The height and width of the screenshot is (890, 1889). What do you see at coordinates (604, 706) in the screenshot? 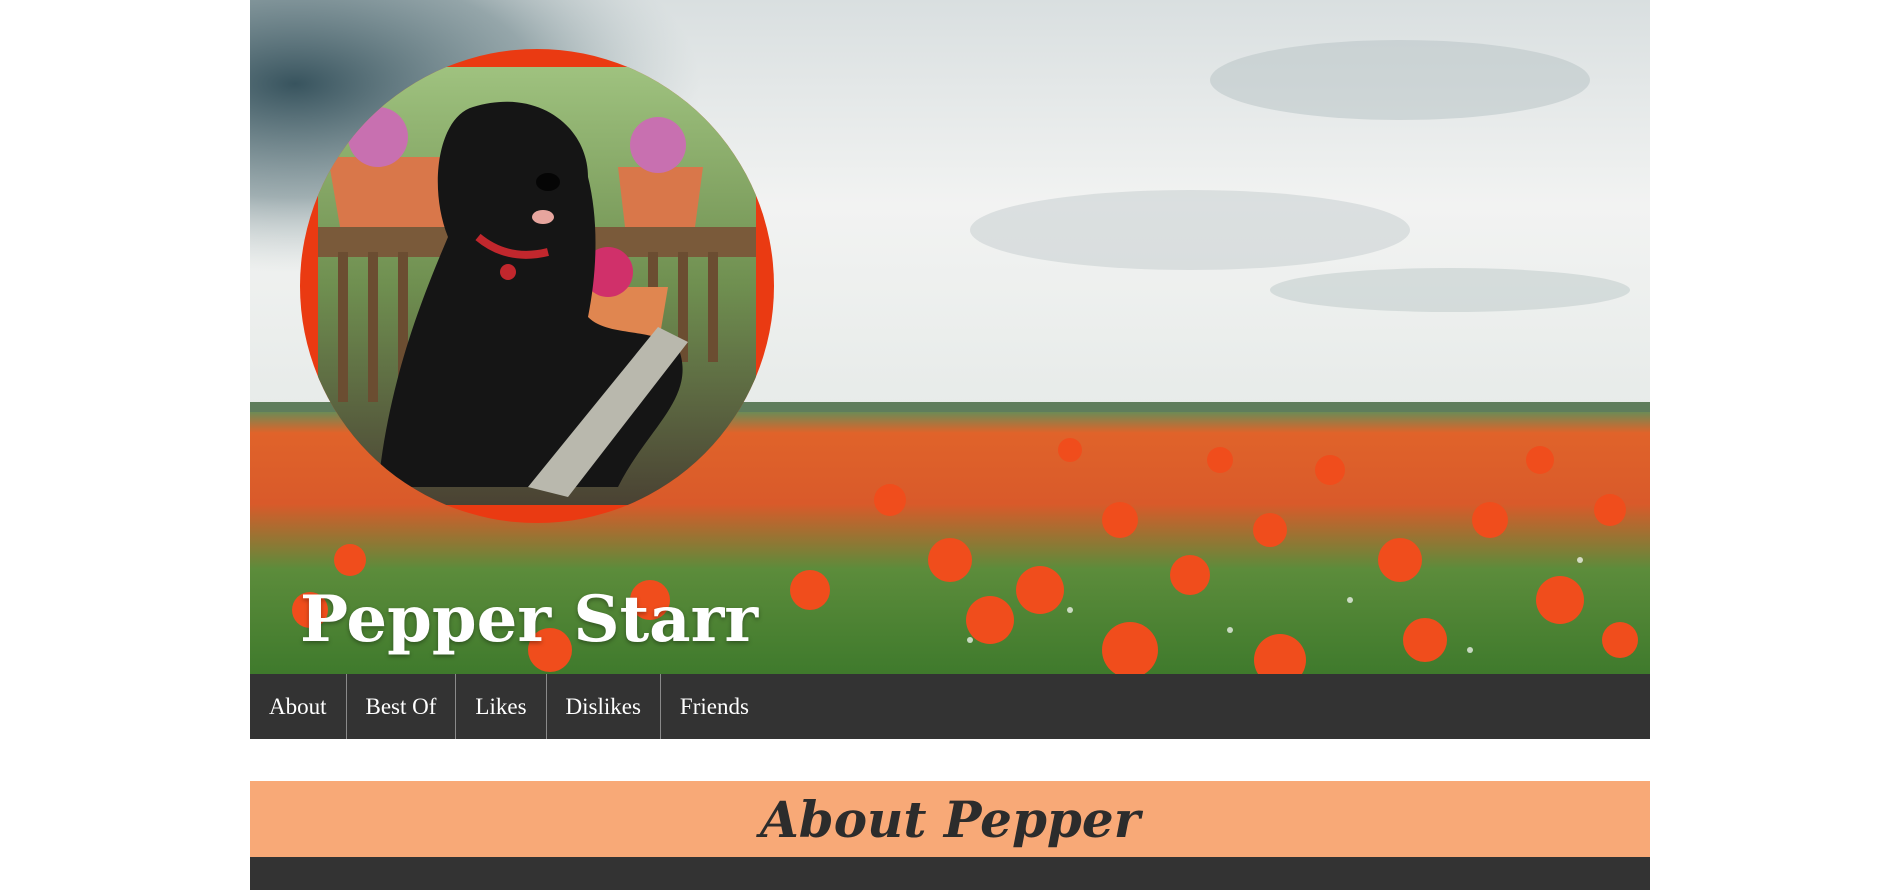
I see `nav-item-dislikes: Dislikes` at bounding box center [604, 706].